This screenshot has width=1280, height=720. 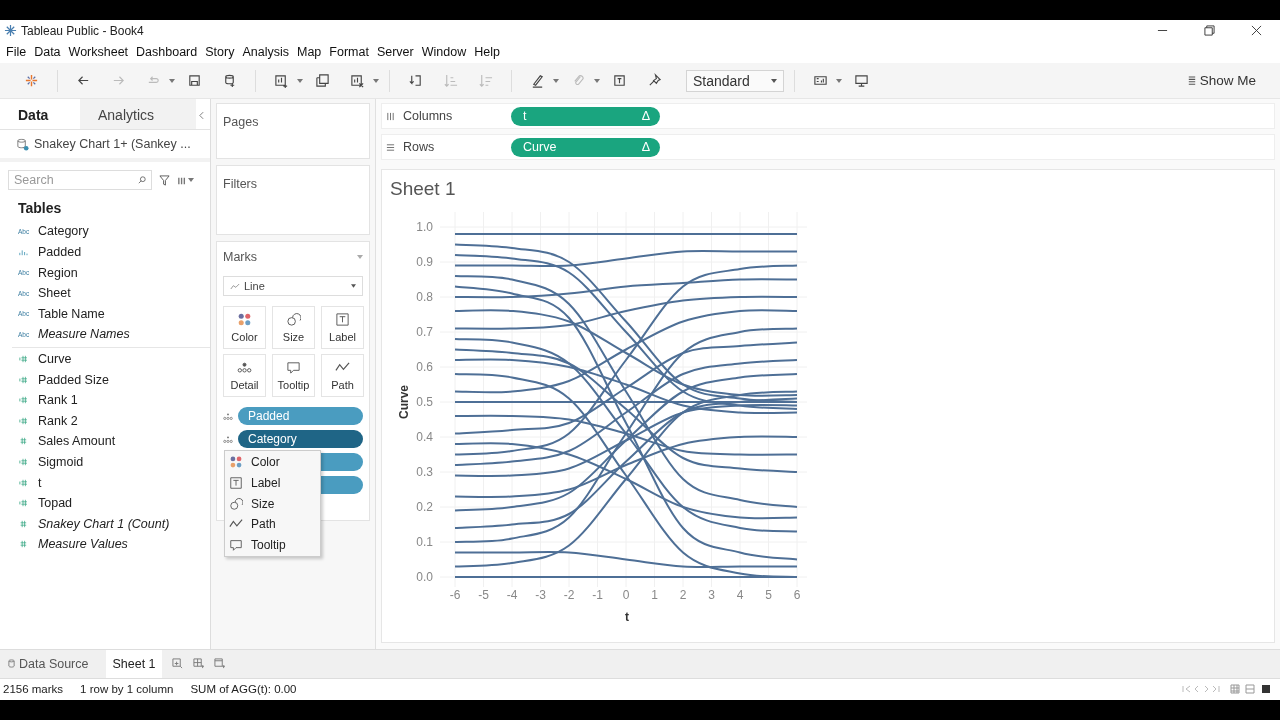 I want to click on size-button: Size, so click(x=293, y=328).